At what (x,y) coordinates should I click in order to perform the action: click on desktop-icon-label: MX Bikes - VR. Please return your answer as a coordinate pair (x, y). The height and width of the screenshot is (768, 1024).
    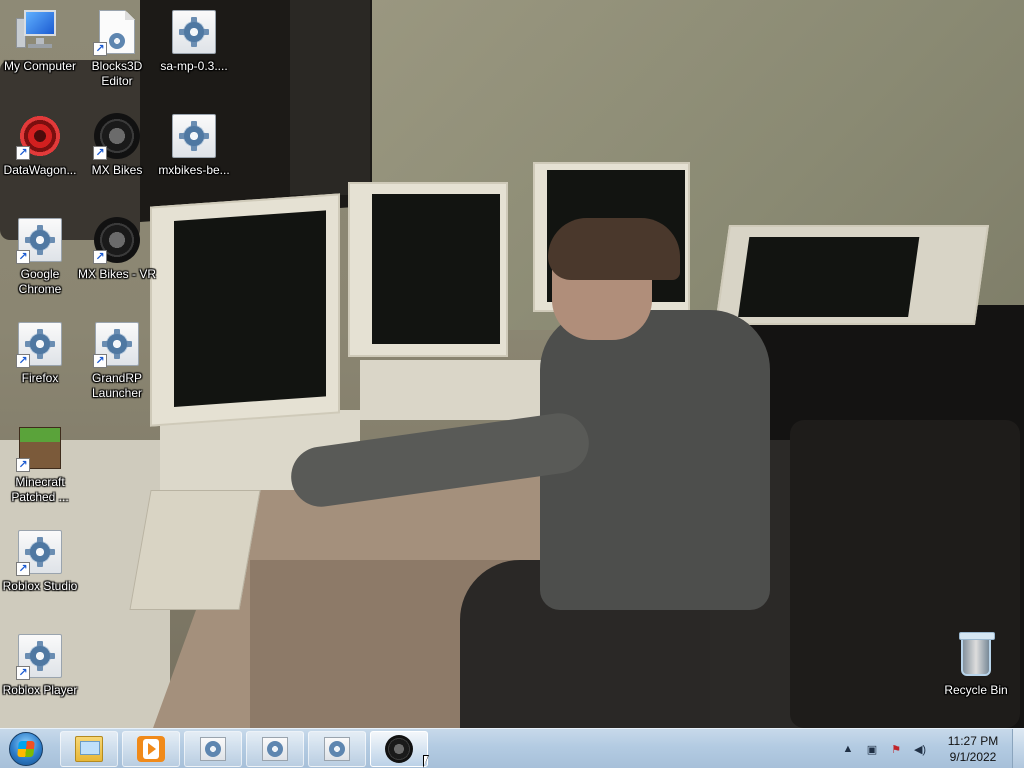
    Looking at the image, I should click on (116, 274).